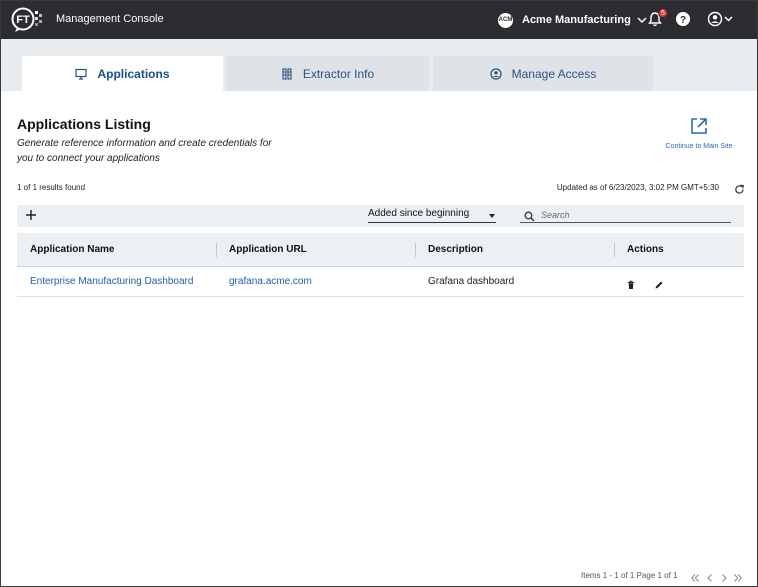 The height and width of the screenshot is (587, 758). I want to click on user-menu-button, so click(721, 19).